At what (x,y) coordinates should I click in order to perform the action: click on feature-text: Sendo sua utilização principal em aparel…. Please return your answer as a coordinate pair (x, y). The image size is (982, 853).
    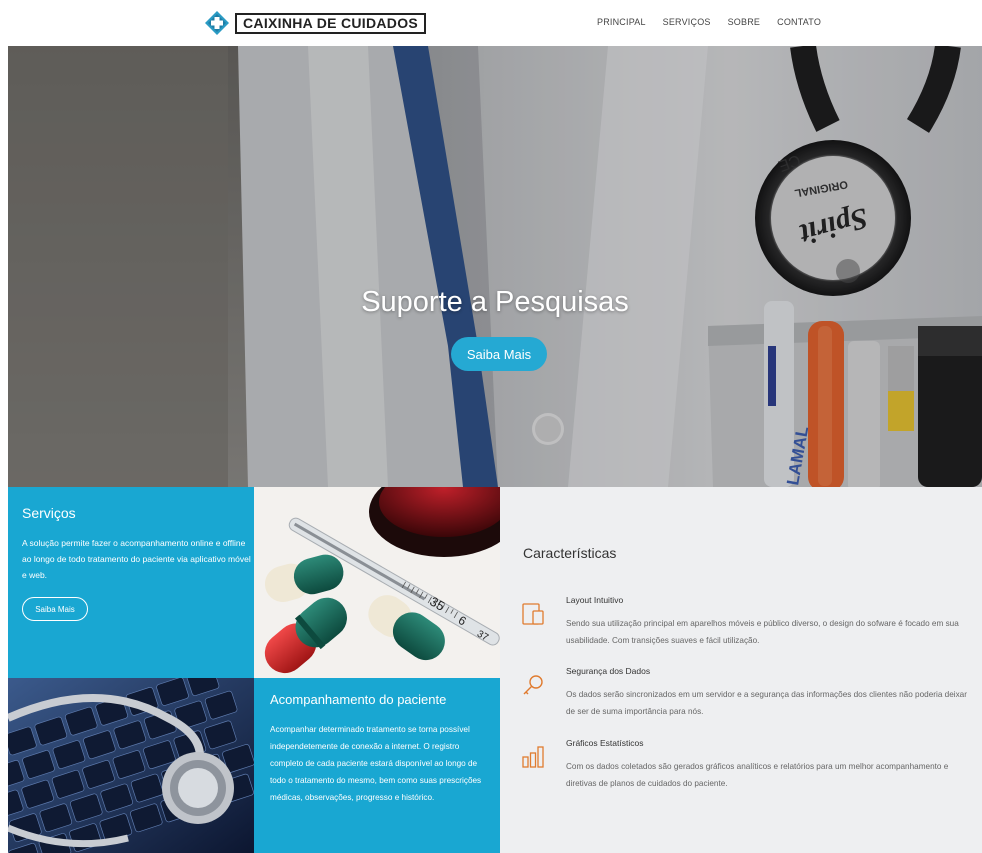
    Looking at the image, I should click on (762, 632).